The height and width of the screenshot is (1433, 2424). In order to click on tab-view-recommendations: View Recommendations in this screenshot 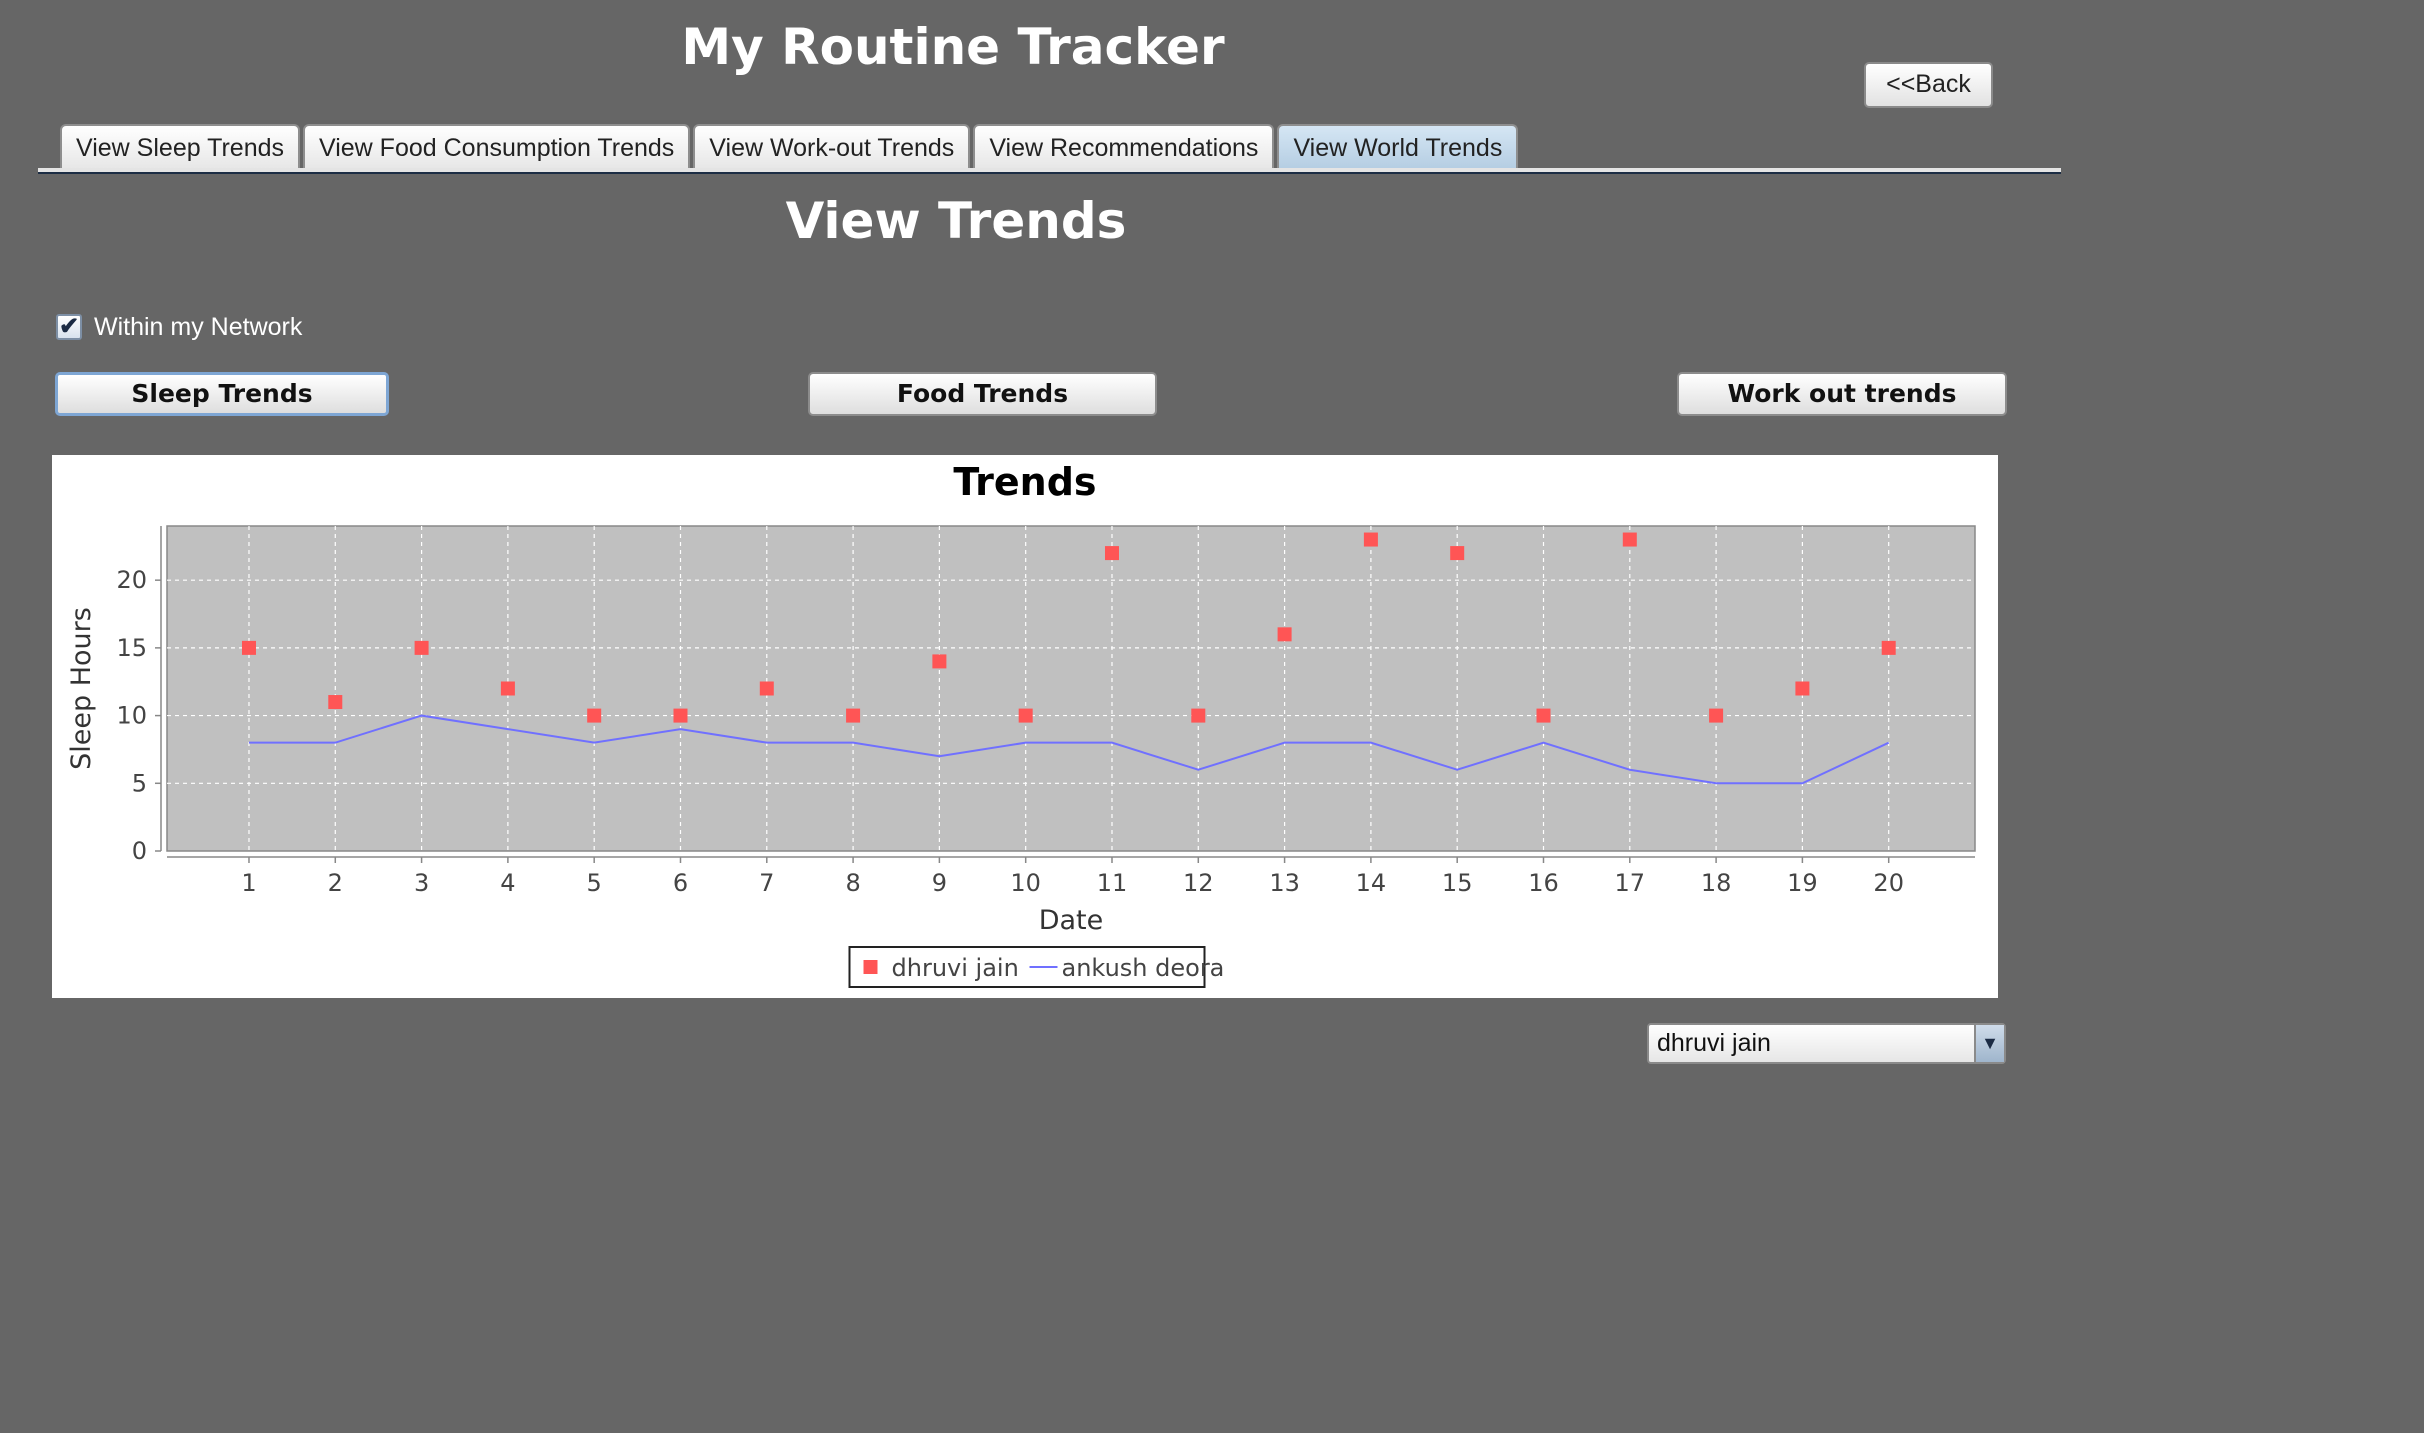, I will do `click(1124, 147)`.